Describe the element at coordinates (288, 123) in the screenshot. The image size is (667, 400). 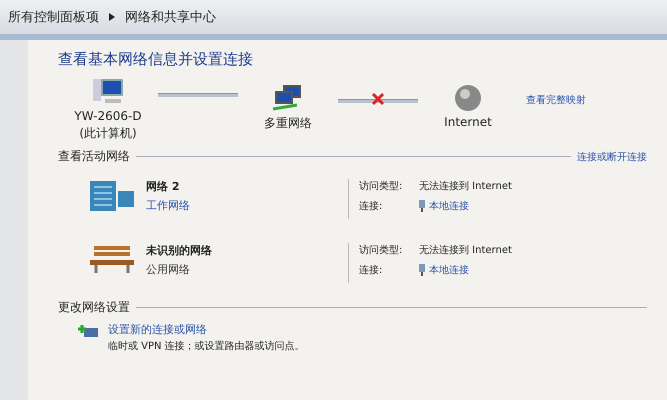
I see `node-label: 多重网络` at that location.